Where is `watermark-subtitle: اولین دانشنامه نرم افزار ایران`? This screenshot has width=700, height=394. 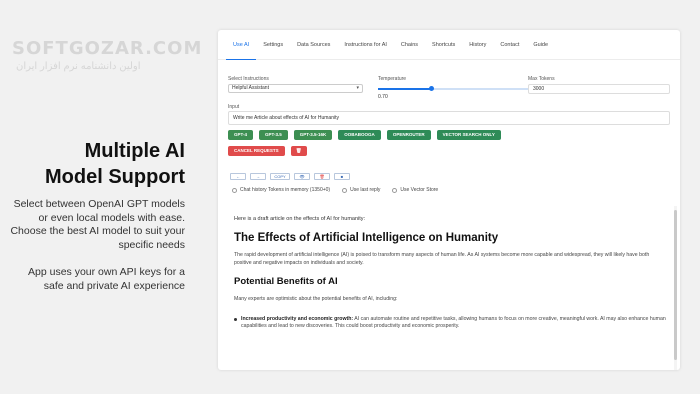 watermark-subtitle: اولین دانشنامه نرم افزار ایران is located at coordinates (78, 66).